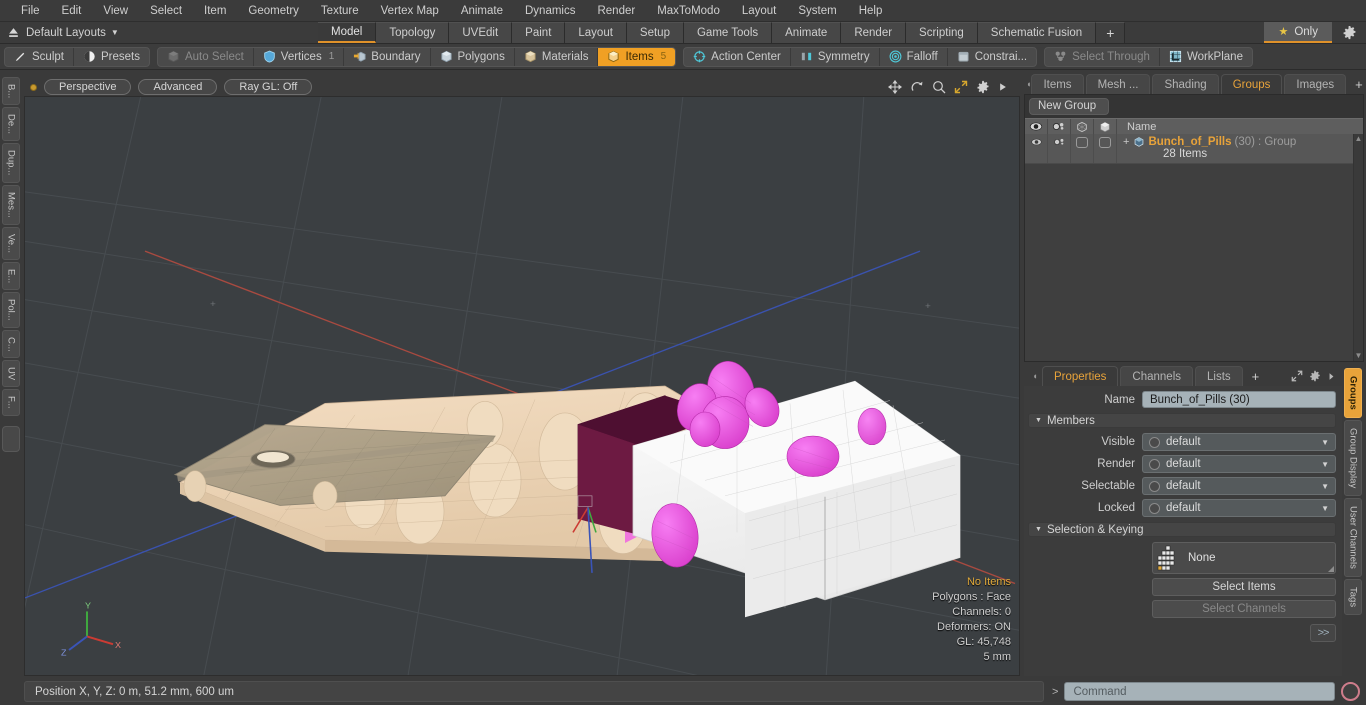 The image size is (1366, 705). What do you see at coordinates (1126, 142) in the screenshot?
I see `expand-toggle-icon: +` at bounding box center [1126, 142].